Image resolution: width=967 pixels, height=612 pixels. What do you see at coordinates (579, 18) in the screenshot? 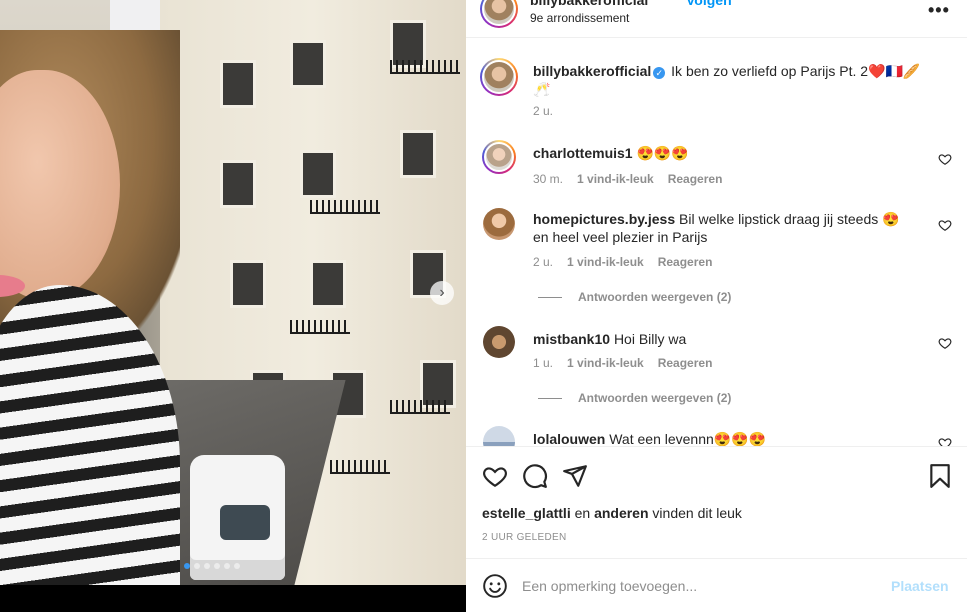
I see `post-location: 9e arrondissement` at bounding box center [579, 18].